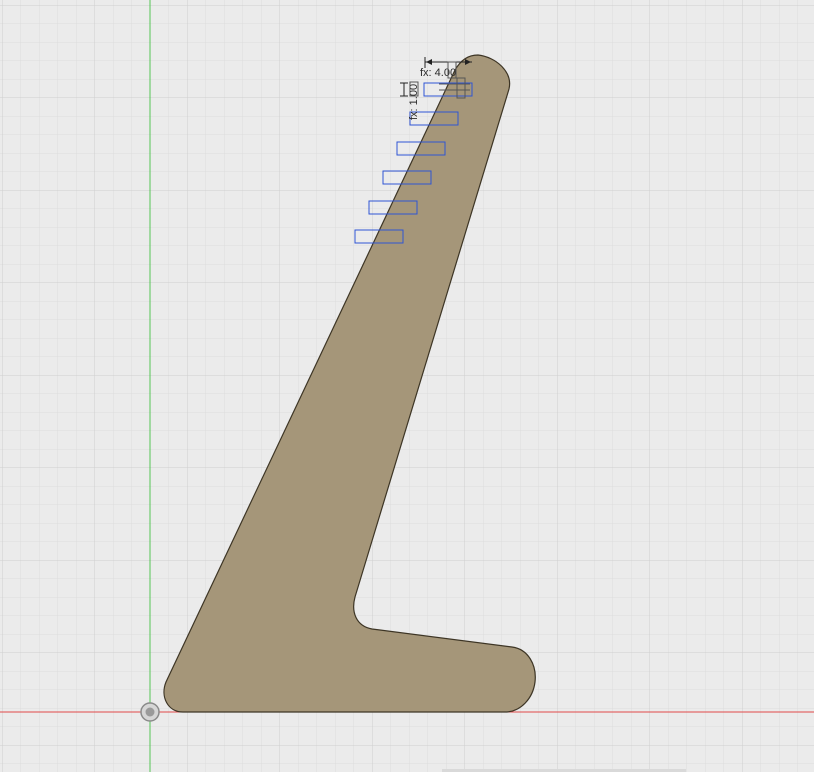  I want to click on origin-point-icon, so click(150, 712).